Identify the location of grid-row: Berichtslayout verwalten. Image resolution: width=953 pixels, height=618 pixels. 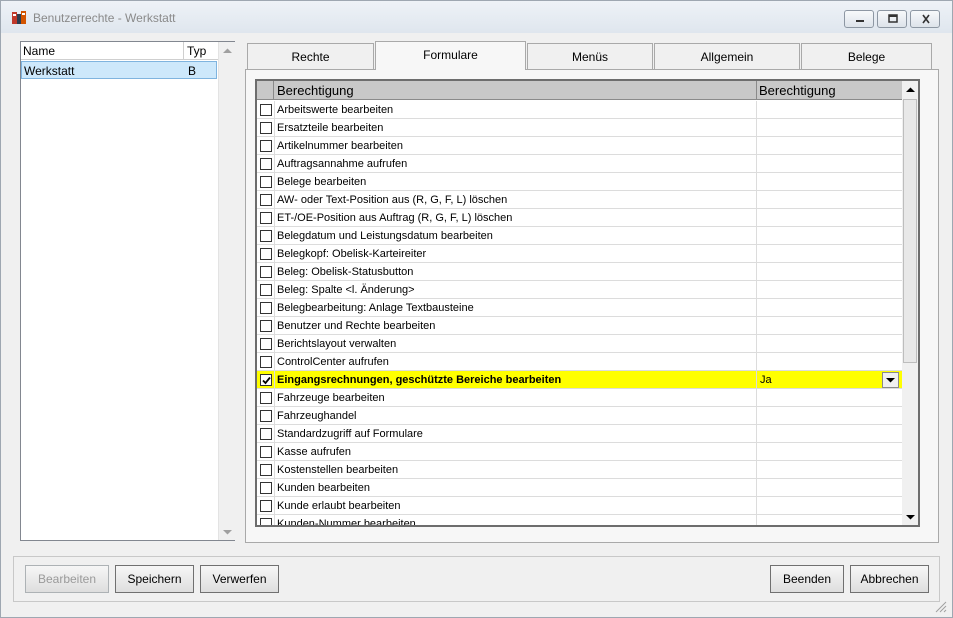
(579, 344).